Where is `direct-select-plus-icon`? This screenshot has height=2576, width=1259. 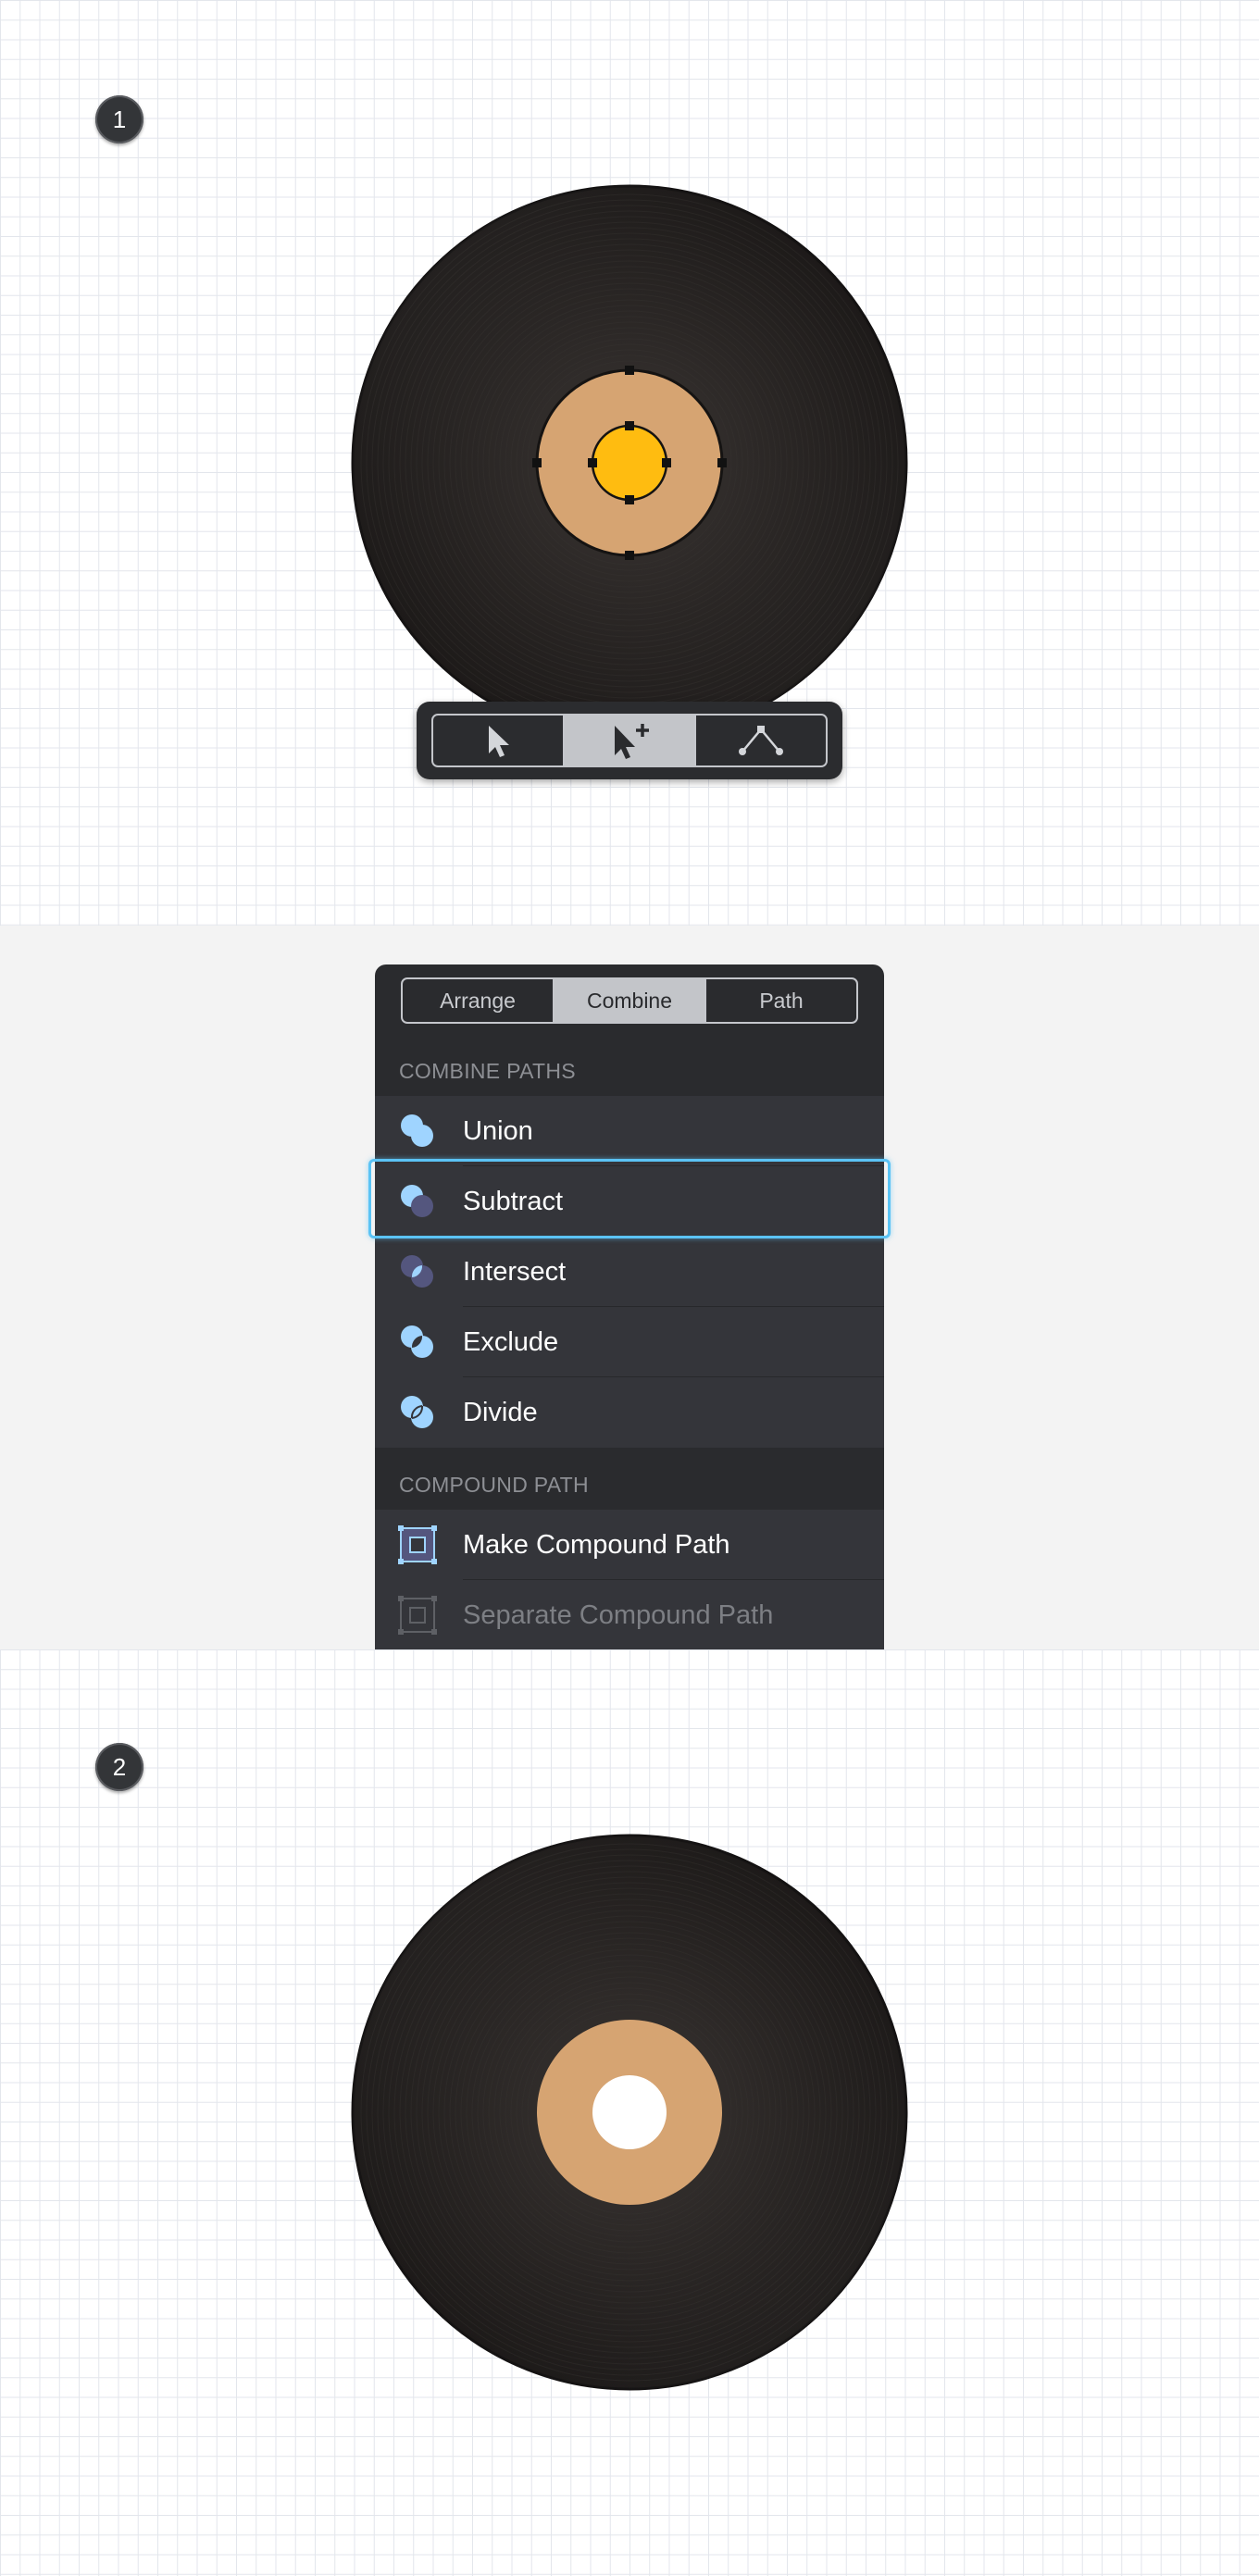 direct-select-plus-icon is located at coordinates (632, 741).